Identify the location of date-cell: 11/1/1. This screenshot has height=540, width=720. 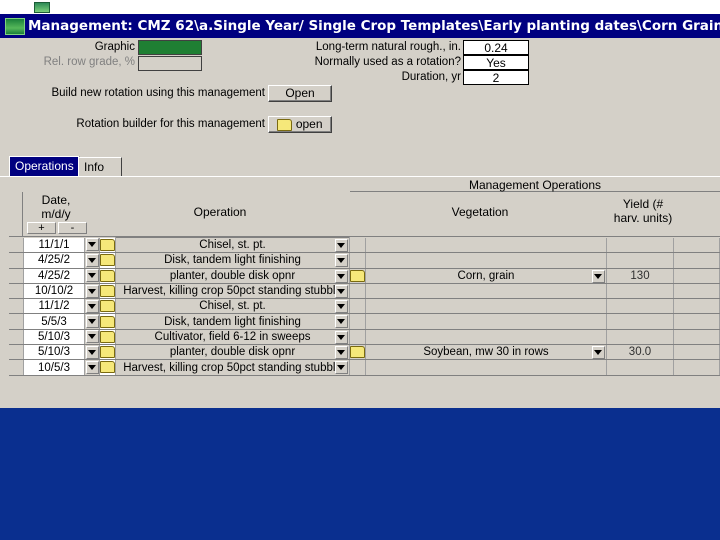
(54, 245).